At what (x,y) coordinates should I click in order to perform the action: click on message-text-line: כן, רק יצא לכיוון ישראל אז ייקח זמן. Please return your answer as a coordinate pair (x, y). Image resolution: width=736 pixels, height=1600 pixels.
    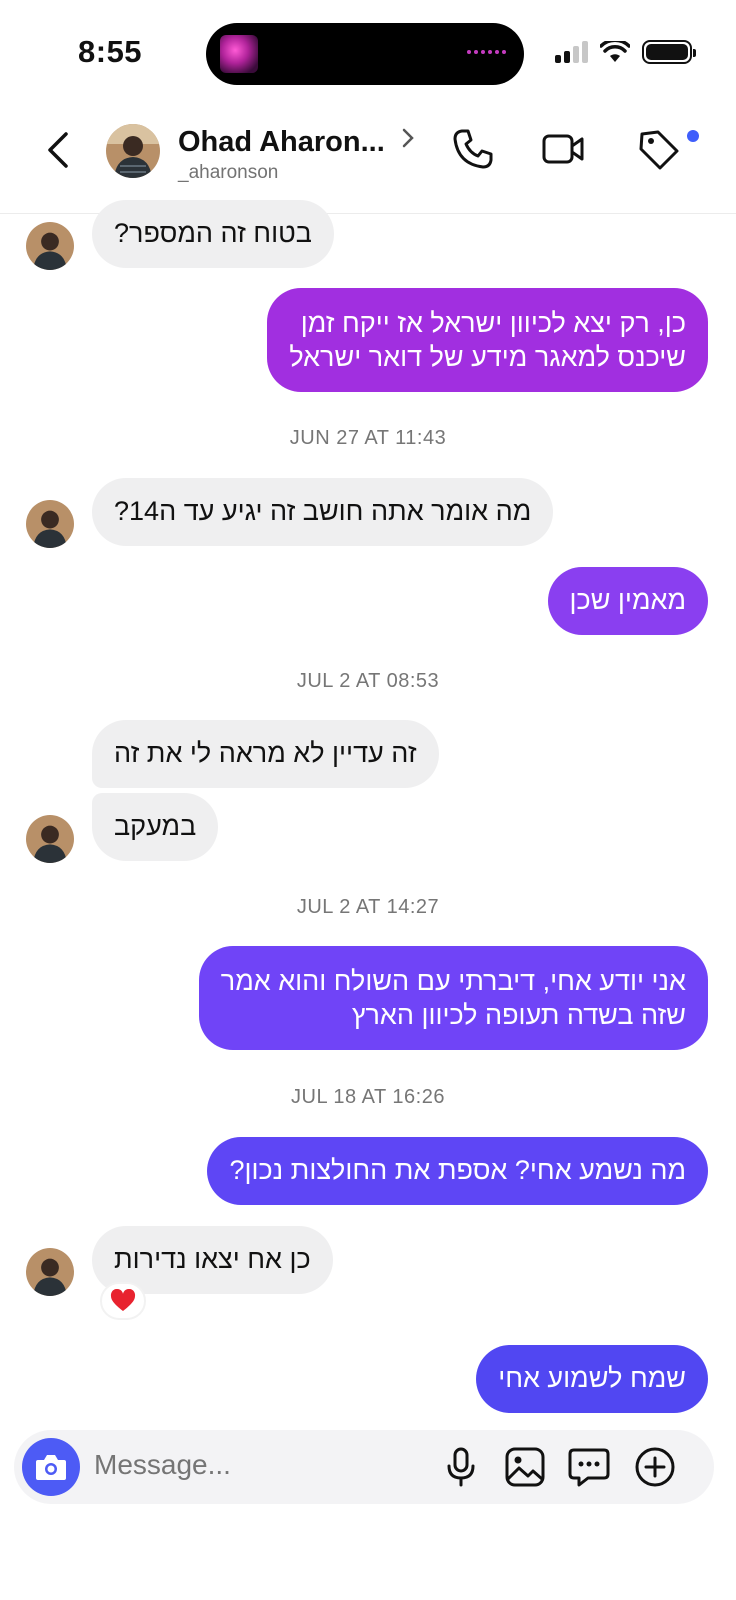
    Looking at the image, I should click on (493, 323).